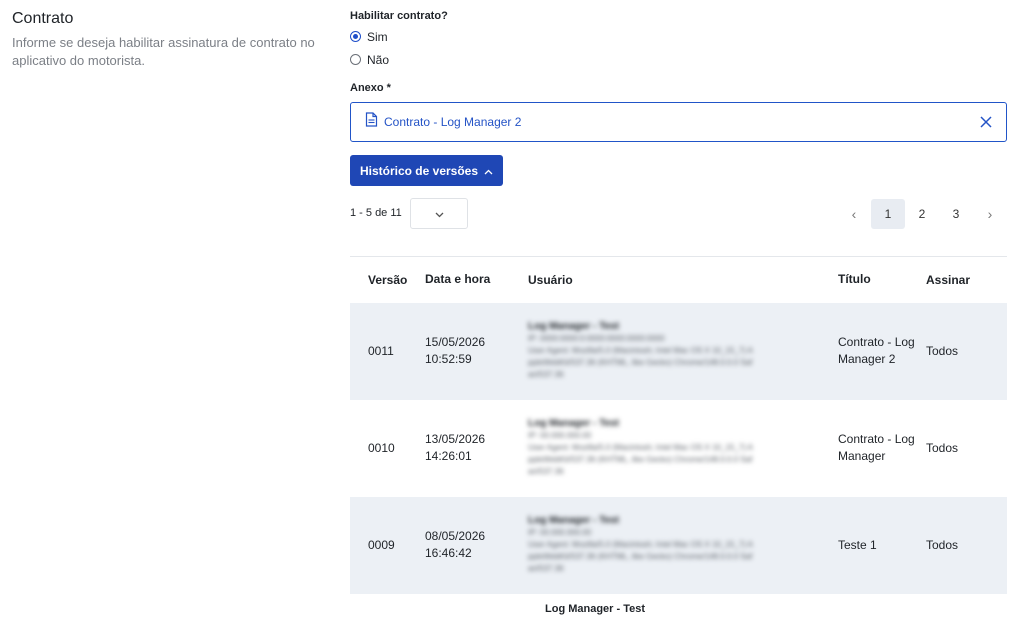 The width and height of the screenshot is (1024, 622). What do you see at coordinates (990, 214) in the screenshot?
I see `next-page-icon: ›` at bounding box center [990, 214].